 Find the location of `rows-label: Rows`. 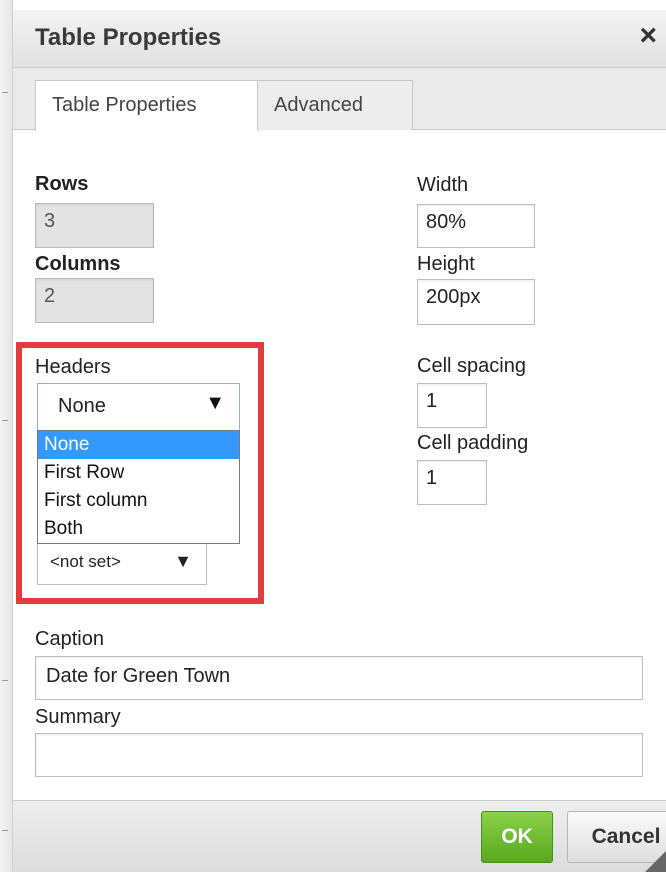

rows-label: Rows is located at coordinates (62, 184).